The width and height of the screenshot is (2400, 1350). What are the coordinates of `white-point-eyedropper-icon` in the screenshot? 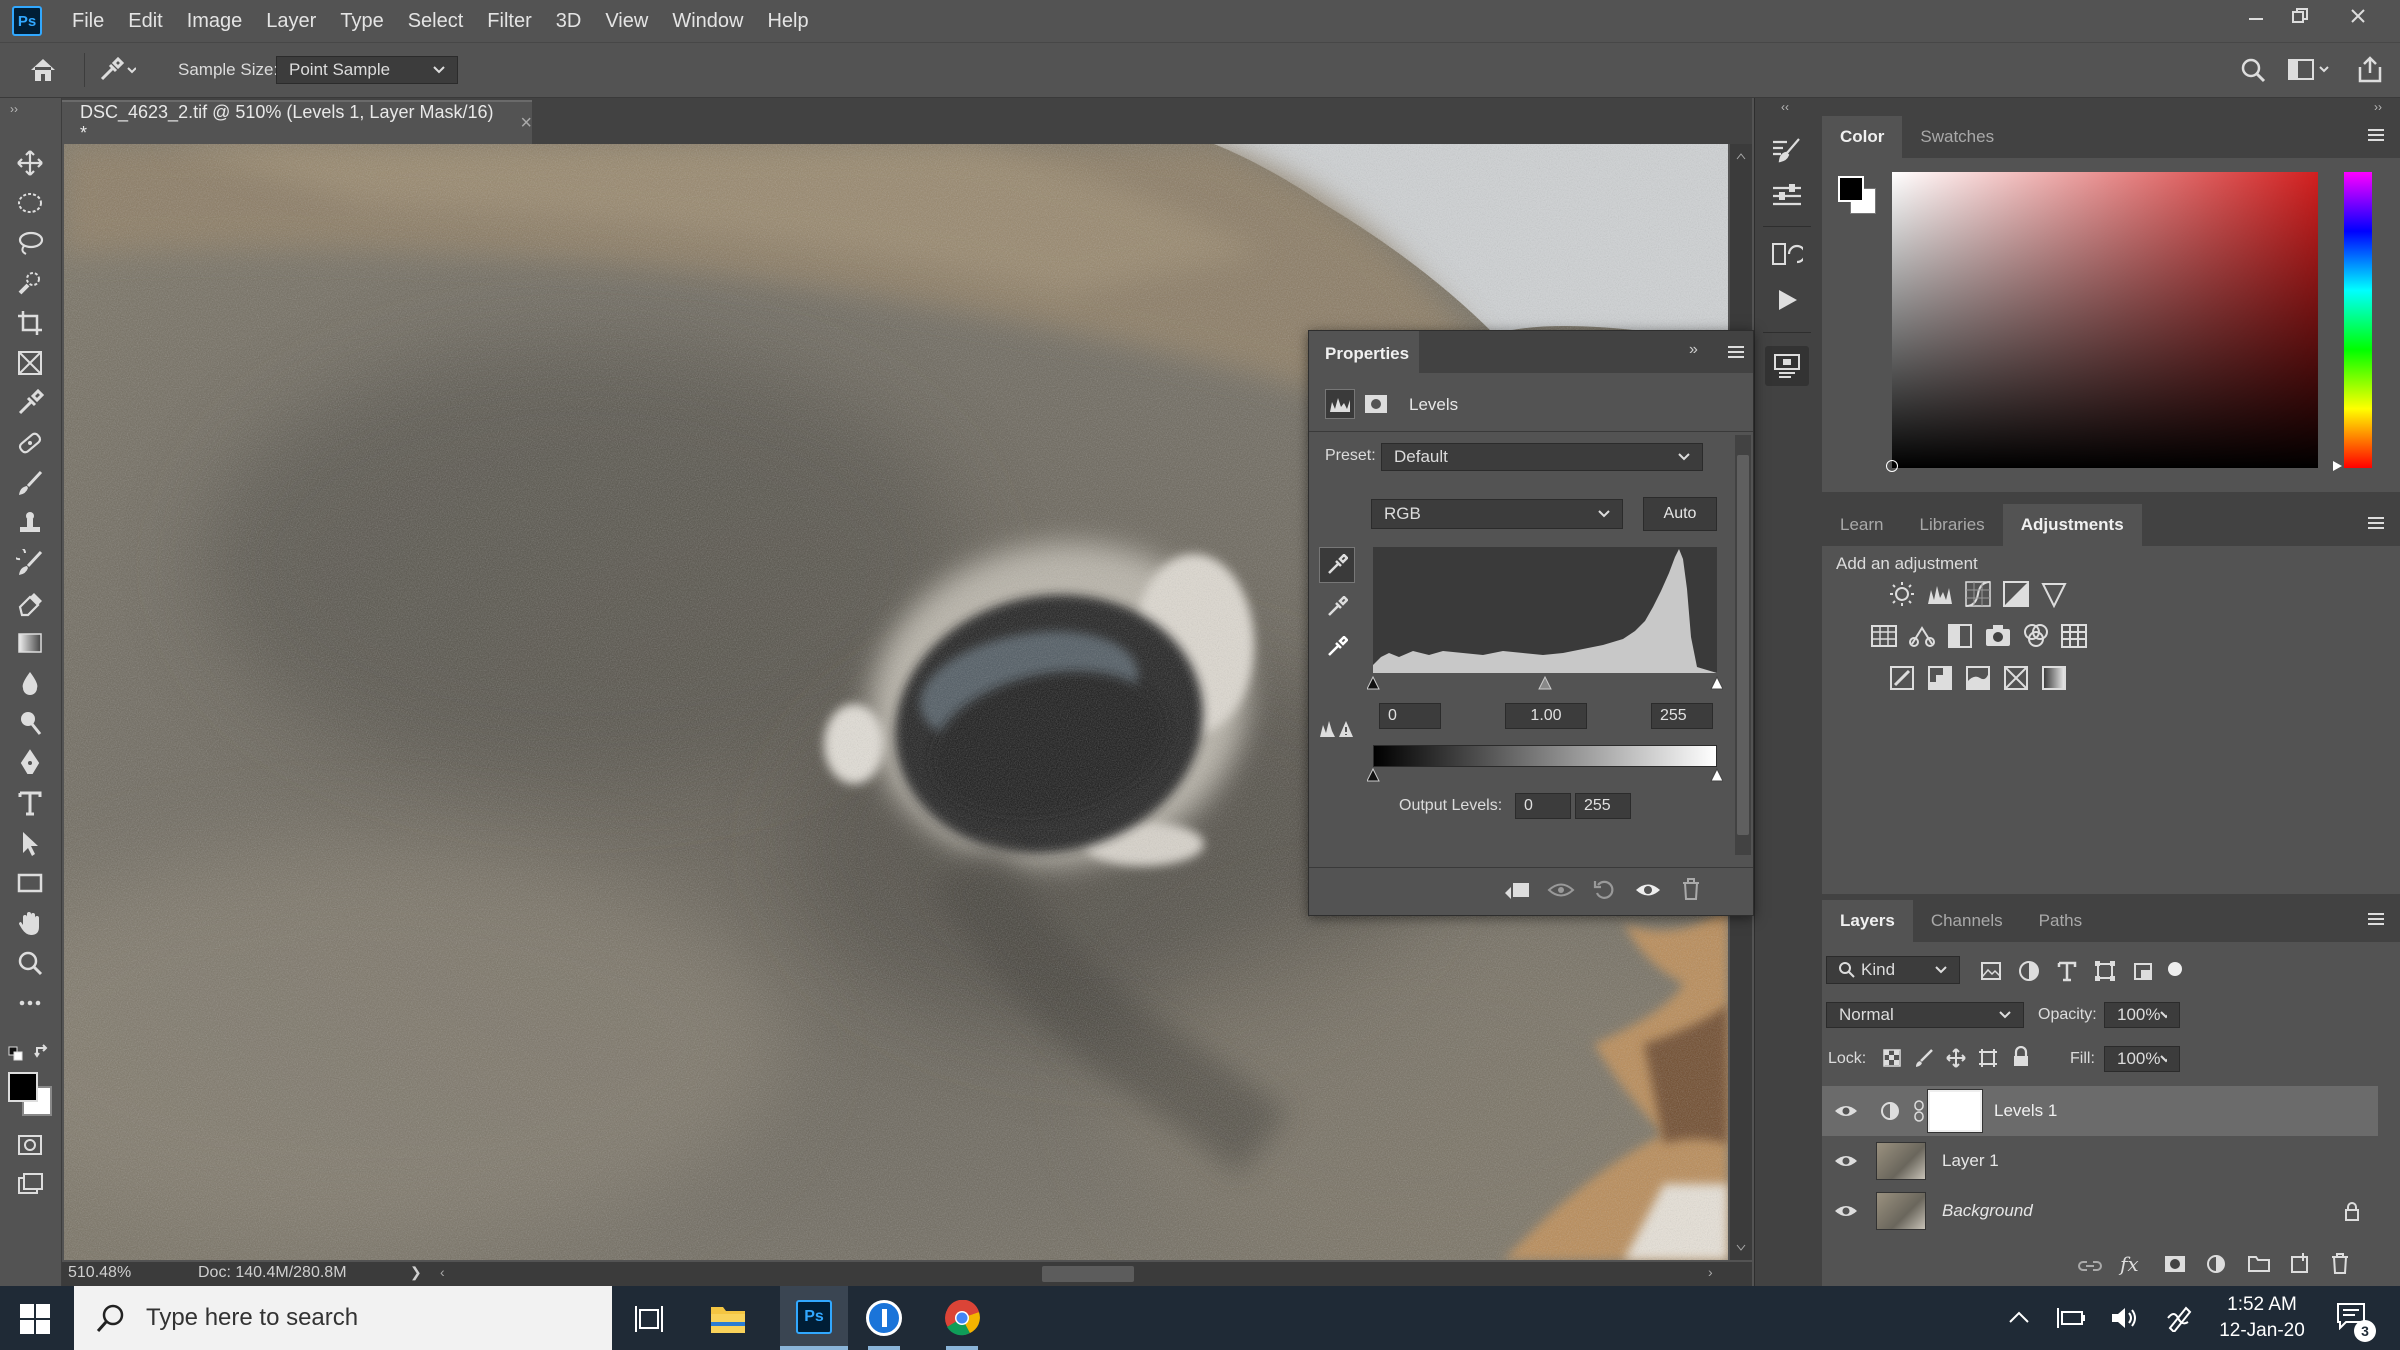 It's located at (1337, 647).